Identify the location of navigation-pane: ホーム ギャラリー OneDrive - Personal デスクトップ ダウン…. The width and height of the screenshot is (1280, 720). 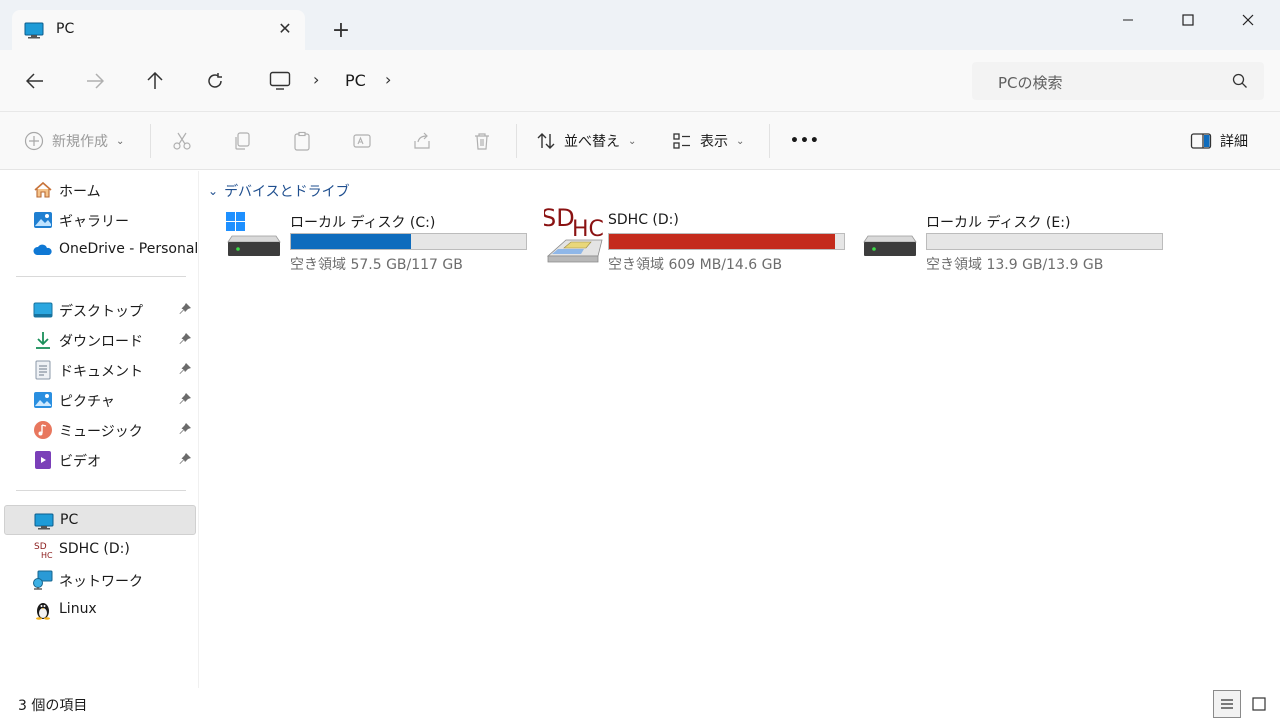
(99, 429).